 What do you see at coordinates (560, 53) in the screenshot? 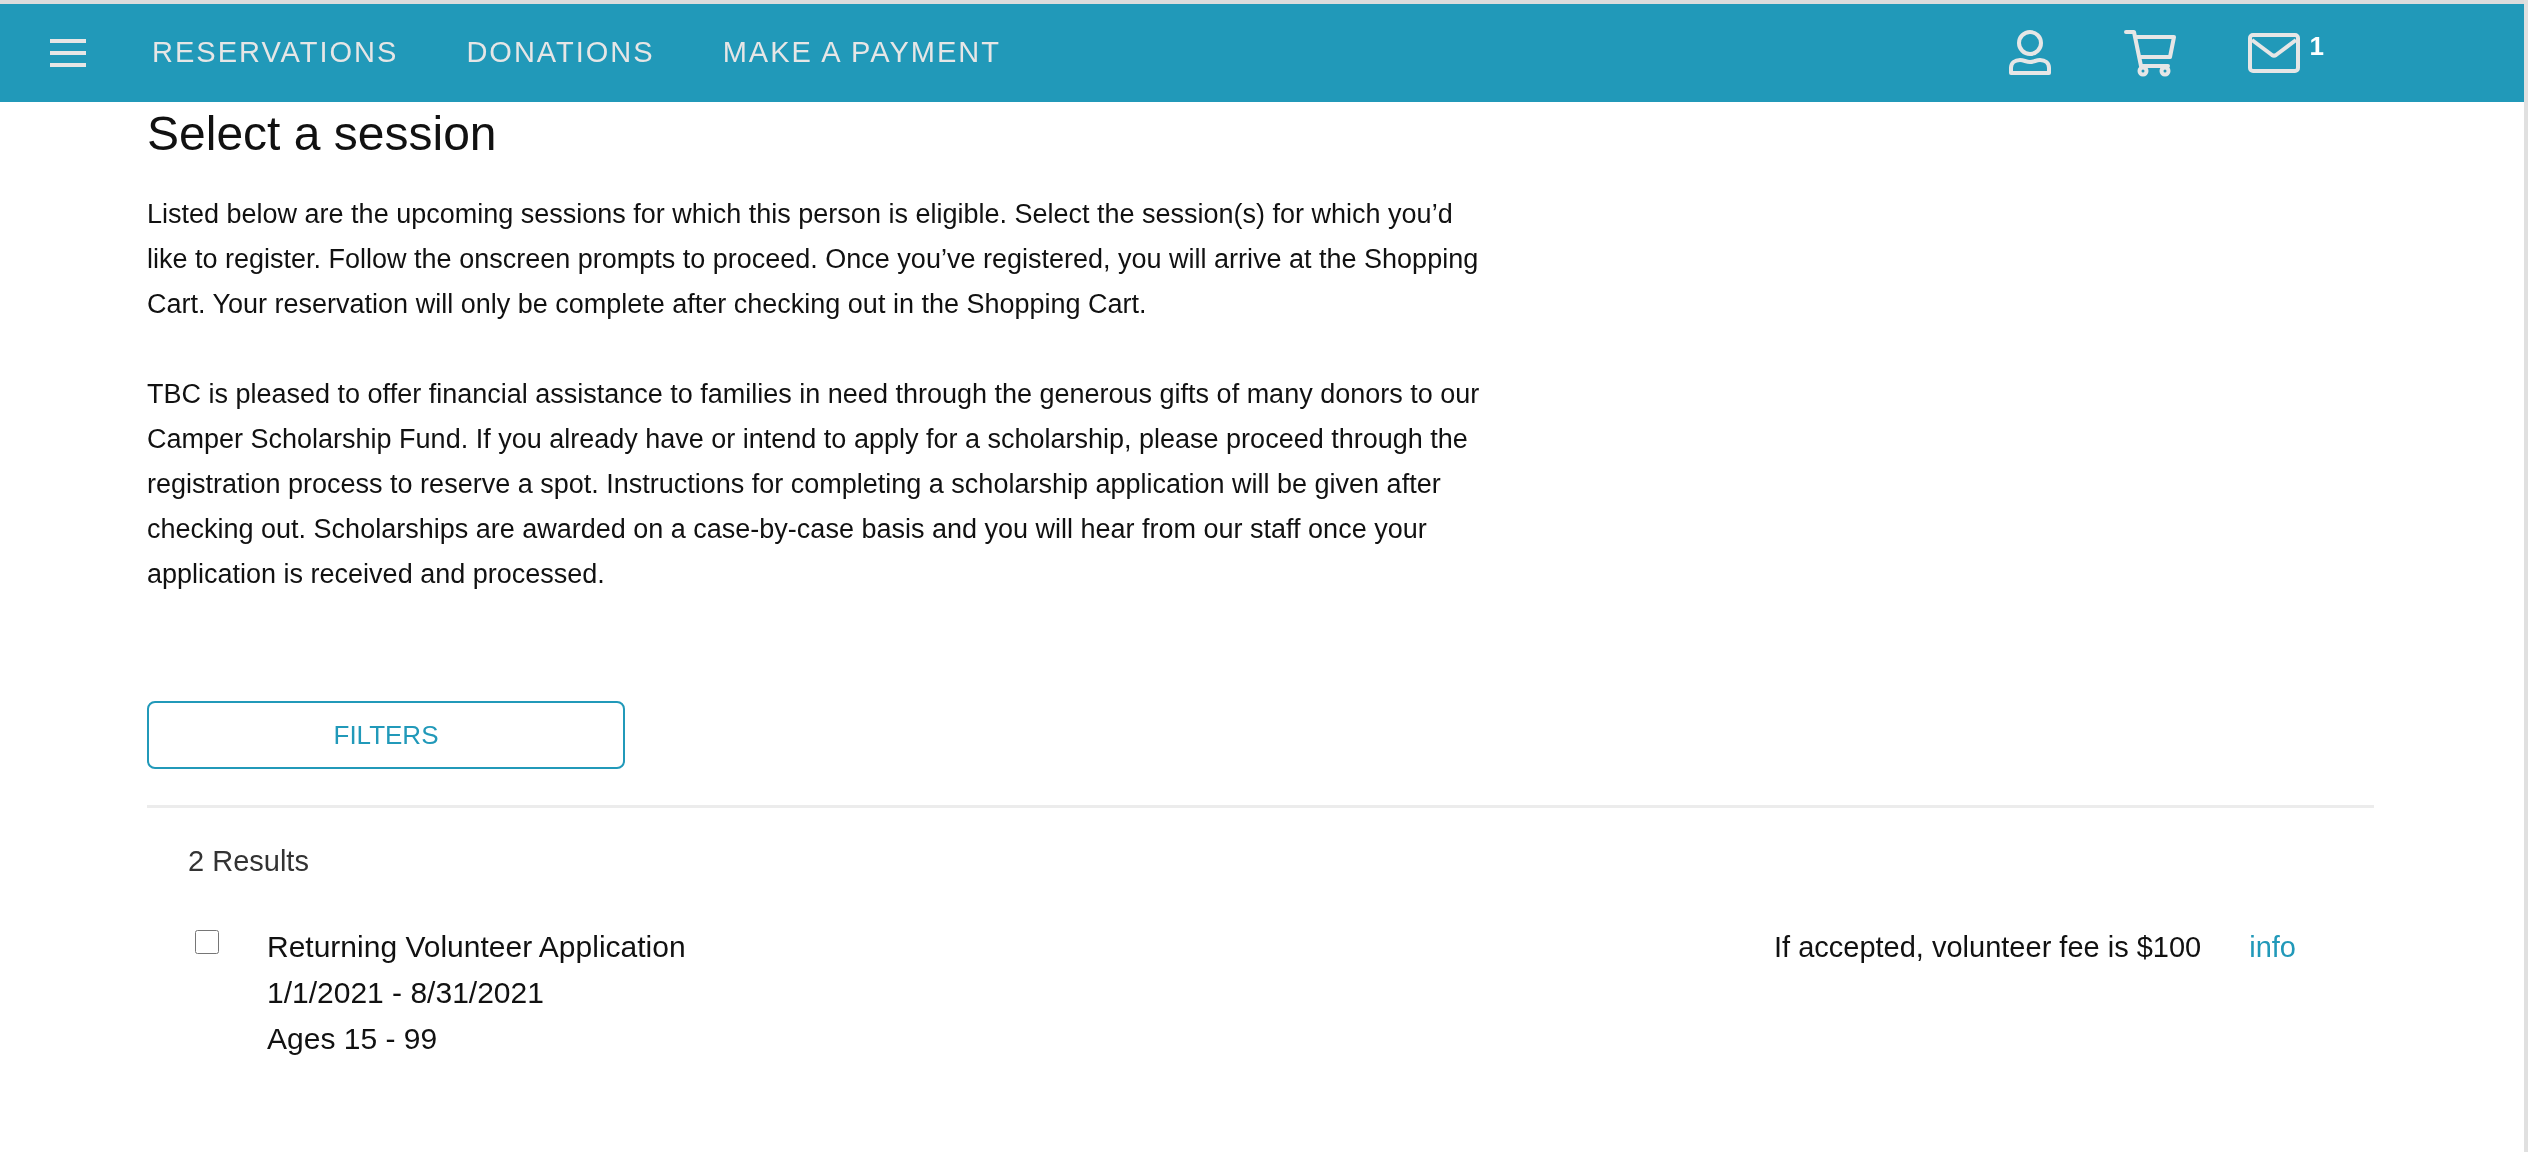
I see `nav-link: DONATIONS` at bounding box center [560, 53].